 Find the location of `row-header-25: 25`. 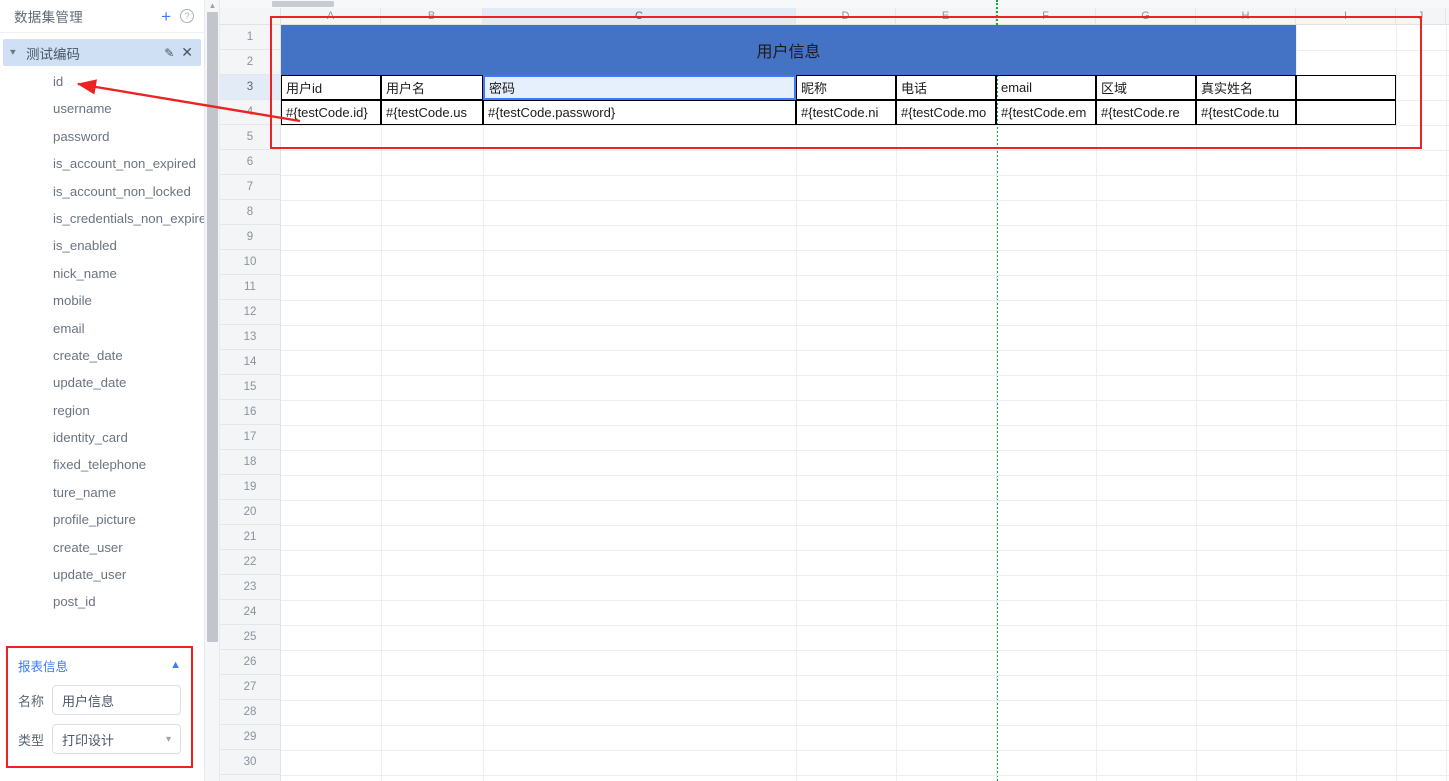

row-header-25: 25 is located at coordinates (250, 637).